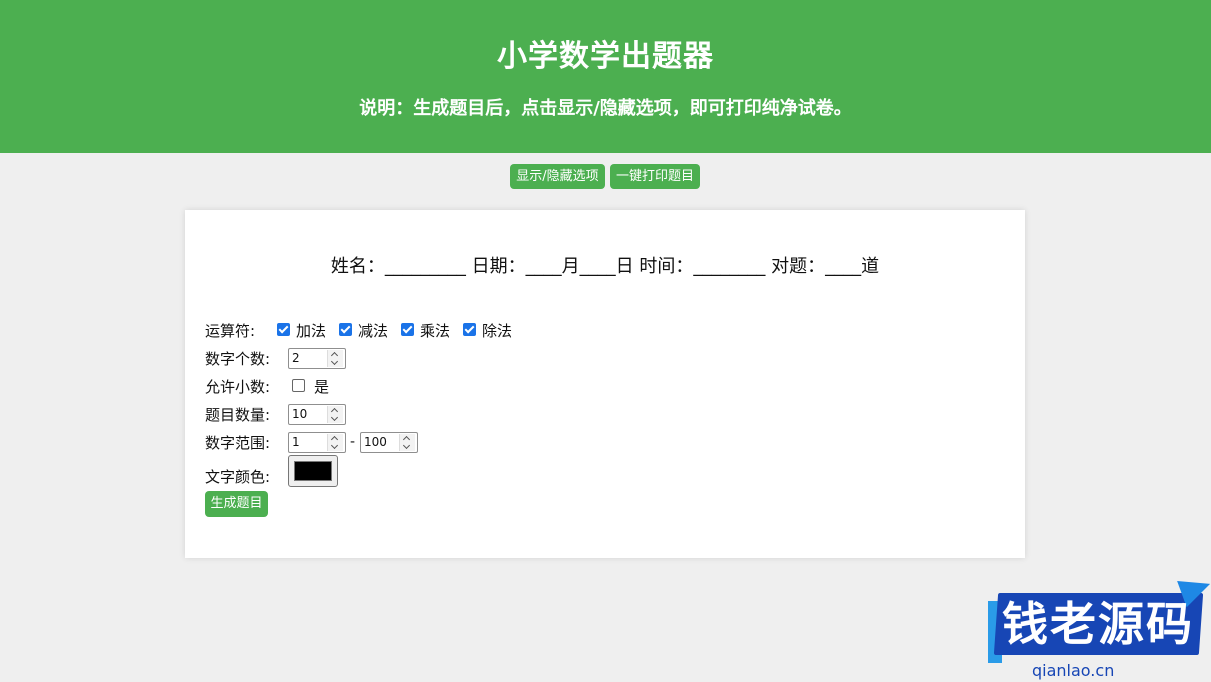 The image size is (1211, 682). Describe the element at coordinates (389, 442) in the screenshot. I see `range-max-input: 100` at that location.